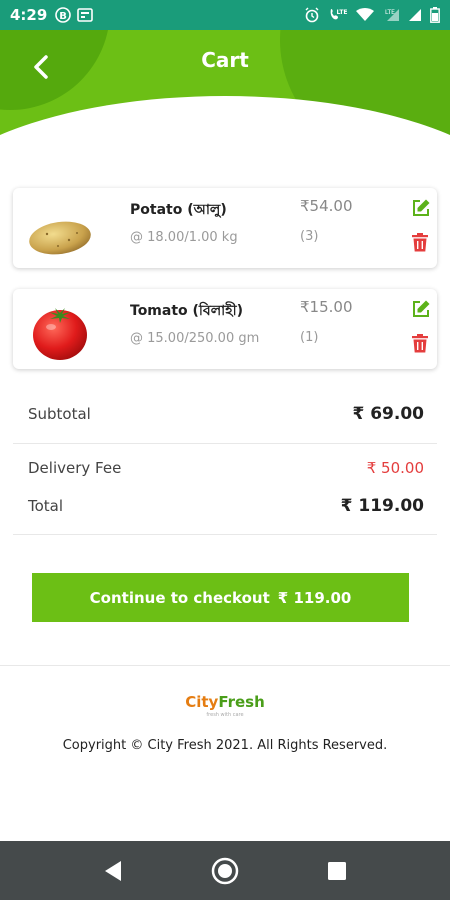  What do you see at coordinates (225, 228) in the screenshot?
I see `cart-item: Potato (আলু) @ 18.00/1.00 kg ₹54.00 (3)` at bounding box center [225, 228].